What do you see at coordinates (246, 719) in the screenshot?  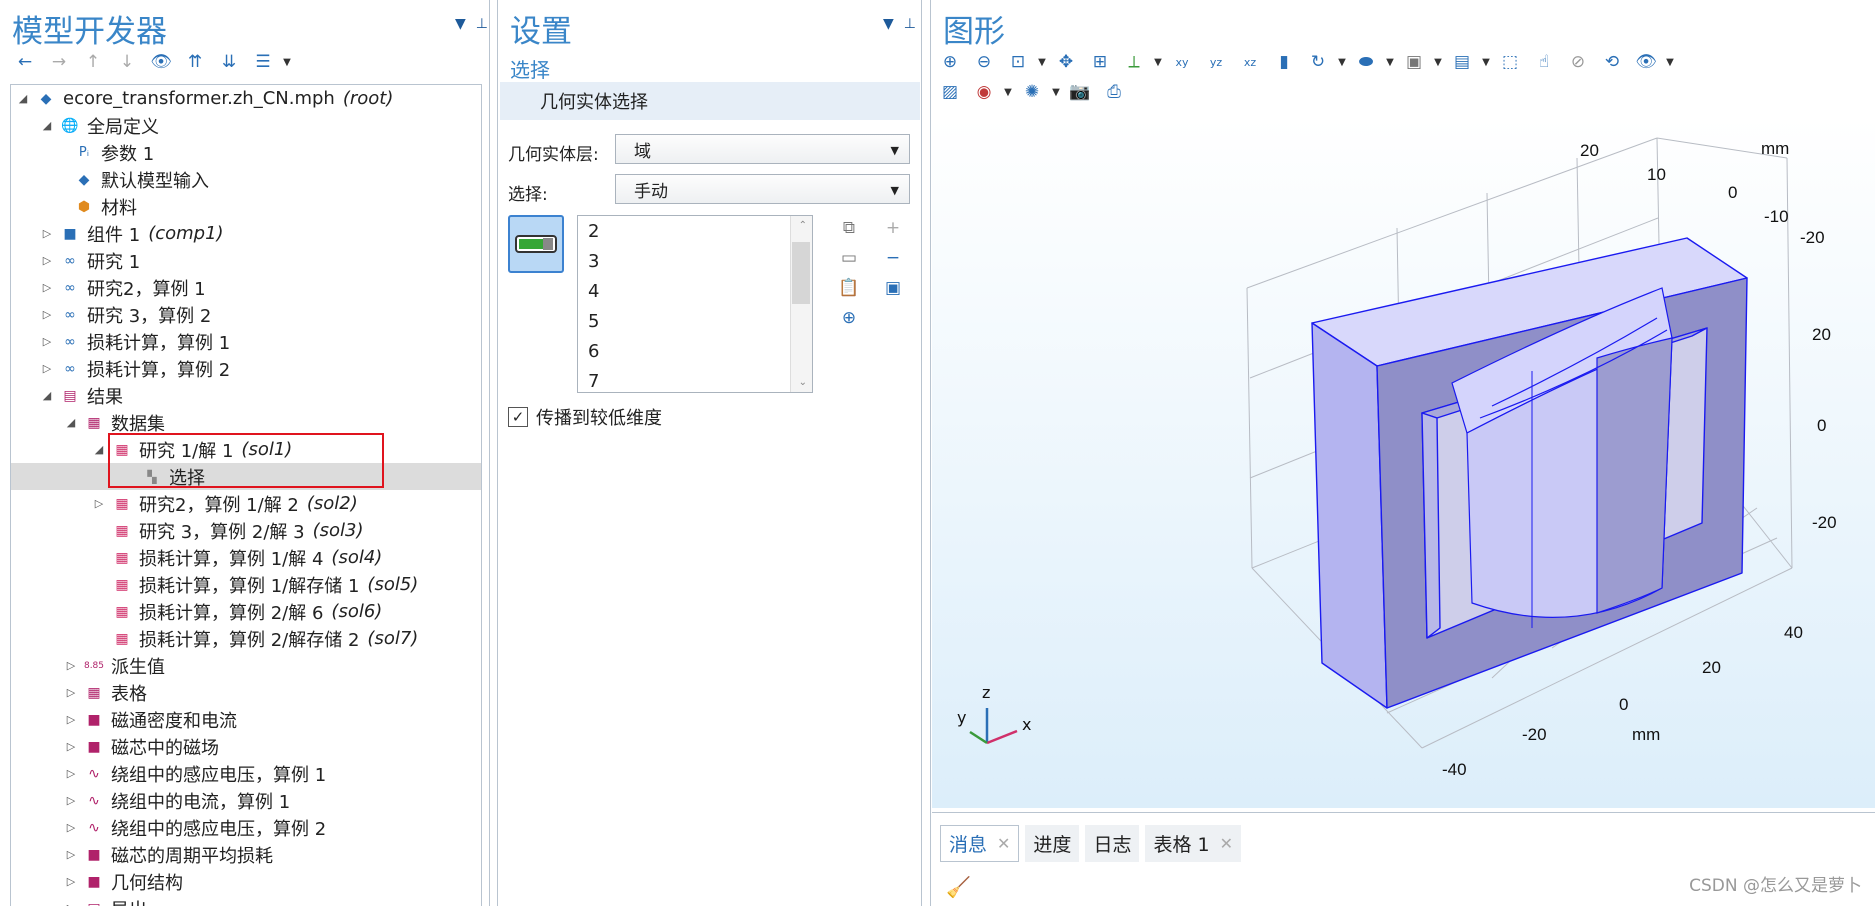 I see `tree-node-plot-flux-density: ▷ ■ 磁通密度和电流` at bounding box center [246, 719].